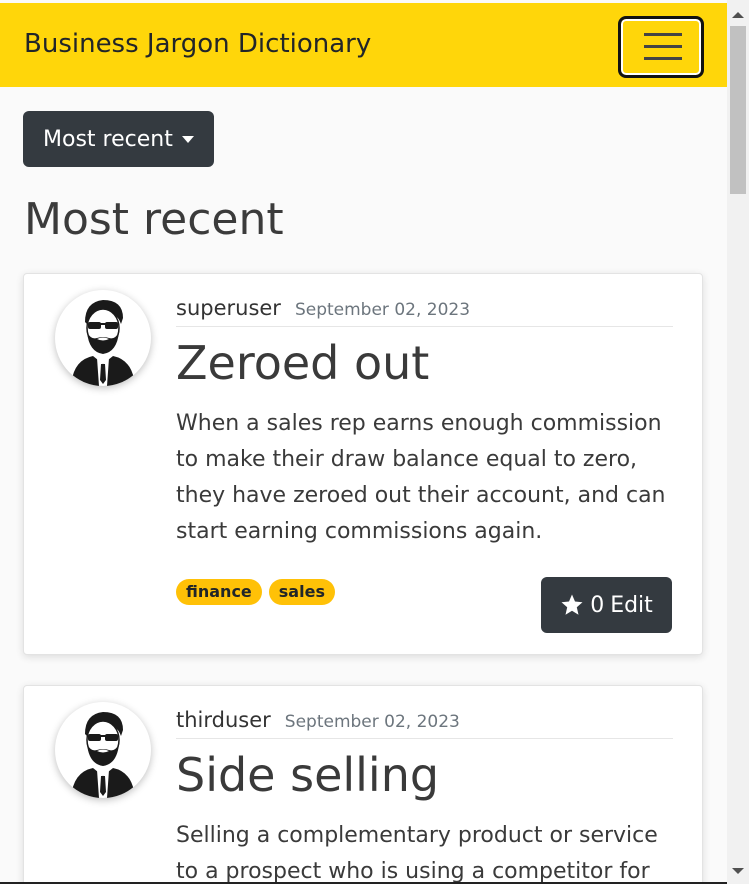 The height and width of the screenshot is (884, 749). What do you see at coordinates (738, 871) in the screenshot?
I see `scroll-down-arrow-icon` at bounding box center [738, 871].